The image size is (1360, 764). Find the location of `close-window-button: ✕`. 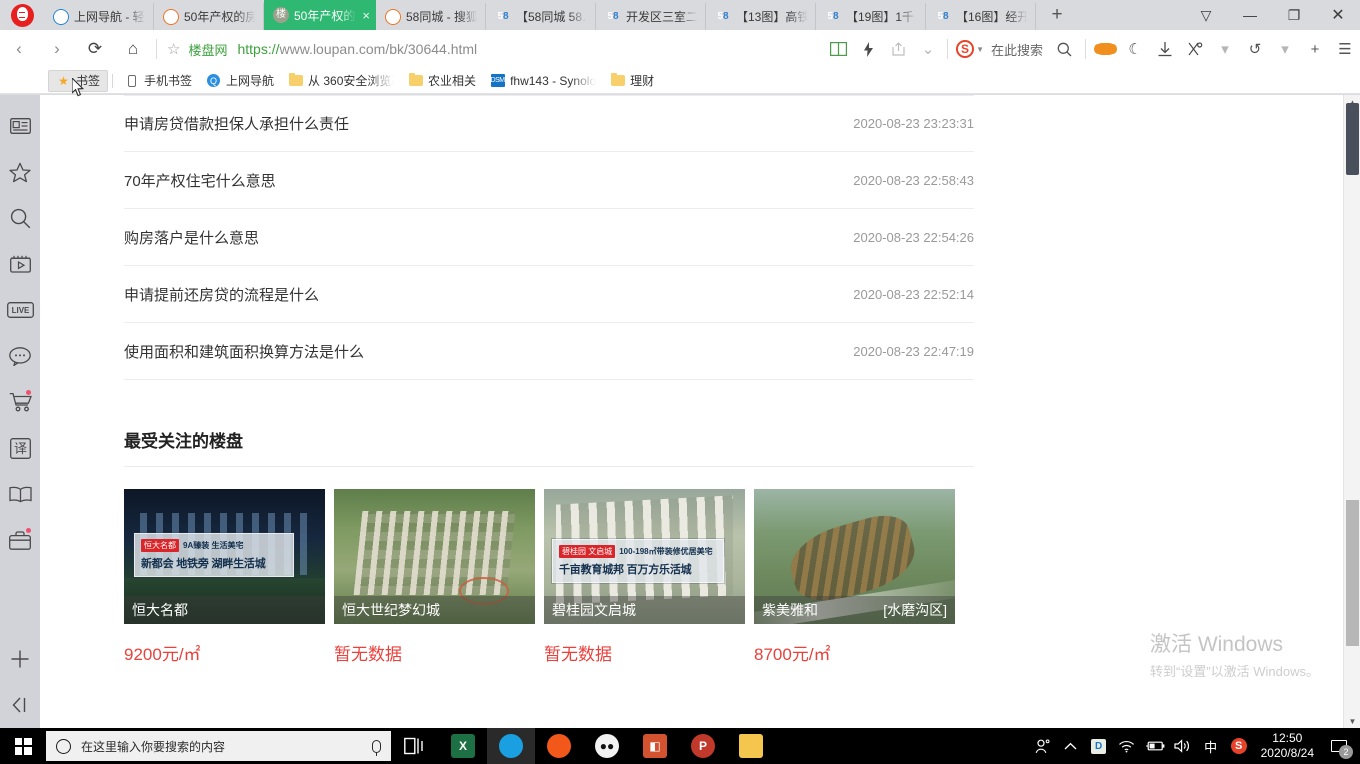

close-window-button: ✕ is located at coordinates (1338, 15).